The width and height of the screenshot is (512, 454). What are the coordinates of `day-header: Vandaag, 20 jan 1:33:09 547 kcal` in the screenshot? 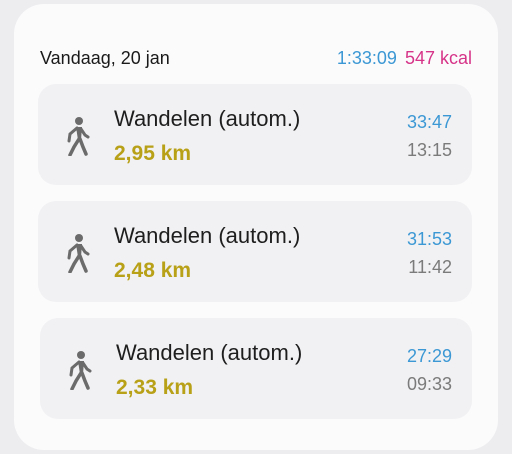 It's located at (256, 58).